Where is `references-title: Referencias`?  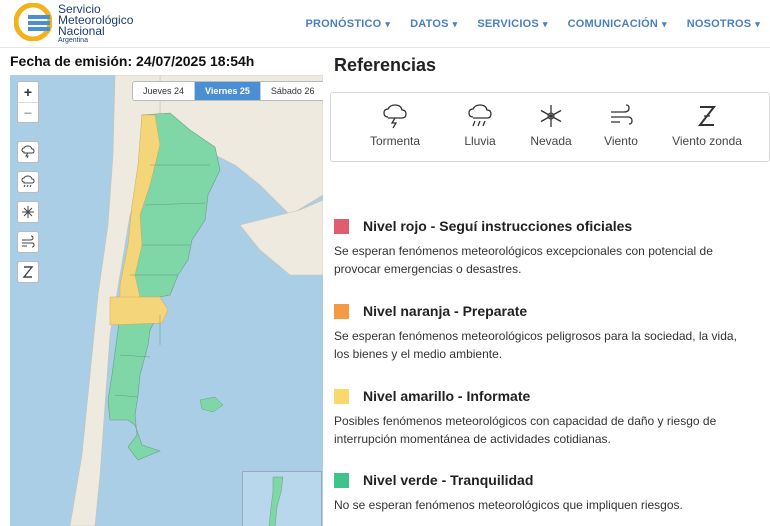
references-title: Referencias is located at coordinates (385, 65).